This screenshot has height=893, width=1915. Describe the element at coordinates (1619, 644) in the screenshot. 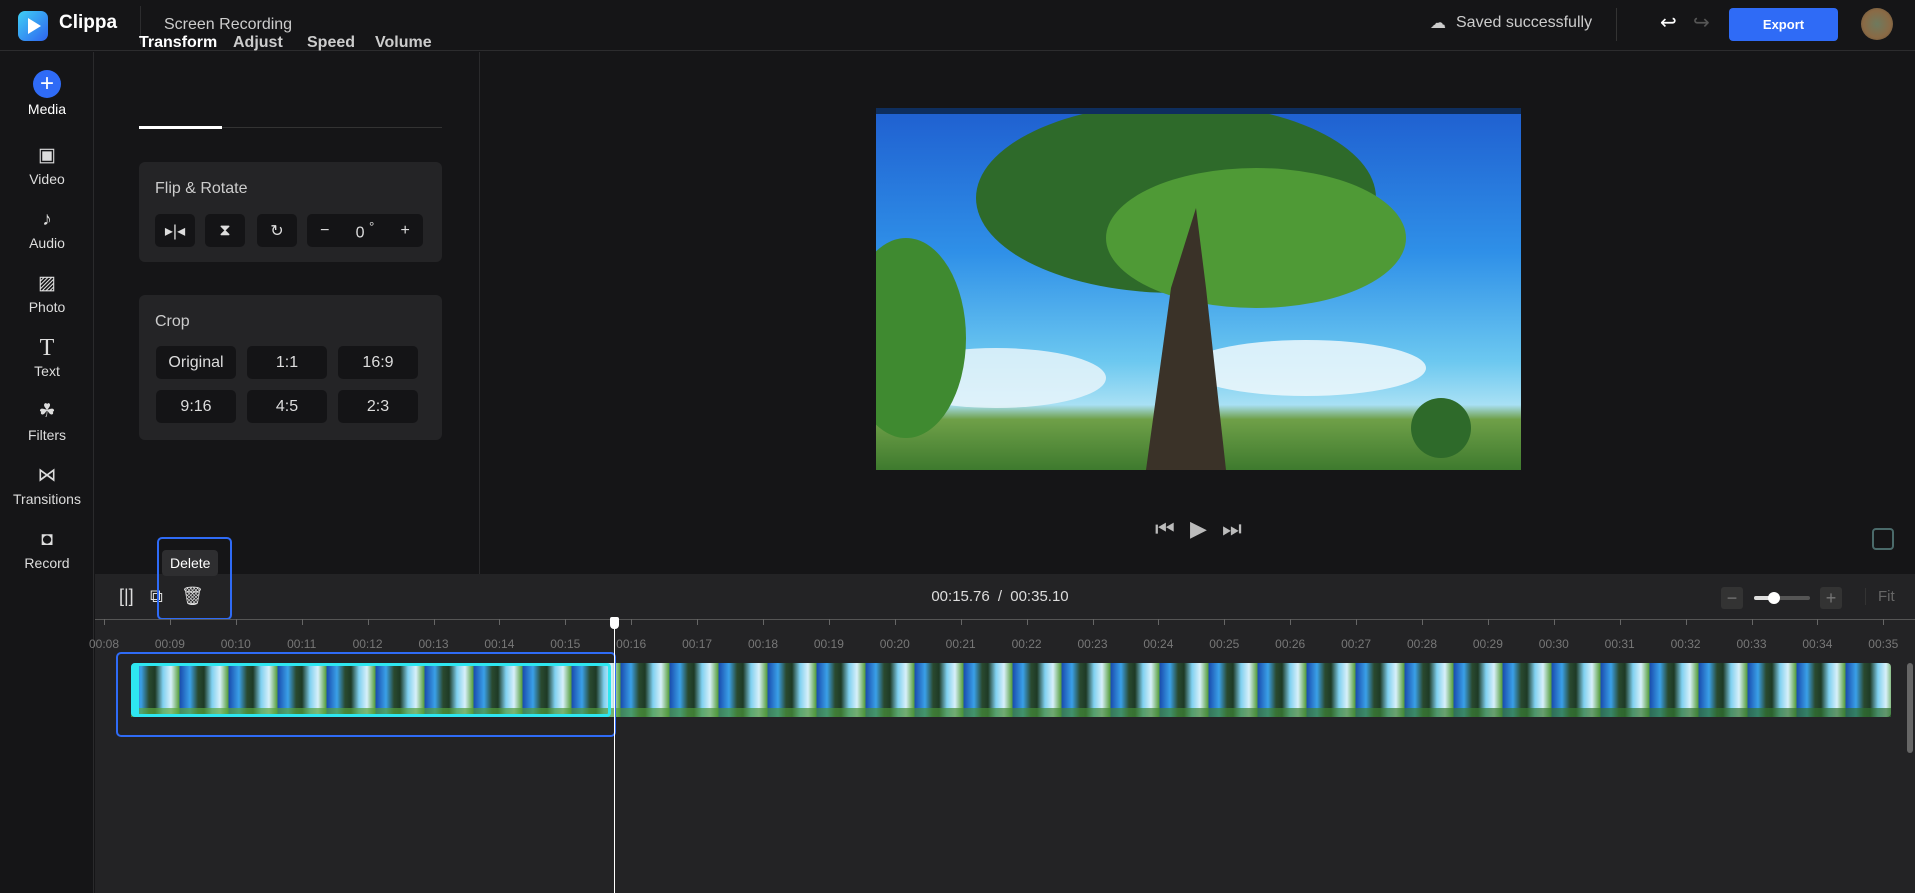

I see `ruler-label: 00:31` at that location.